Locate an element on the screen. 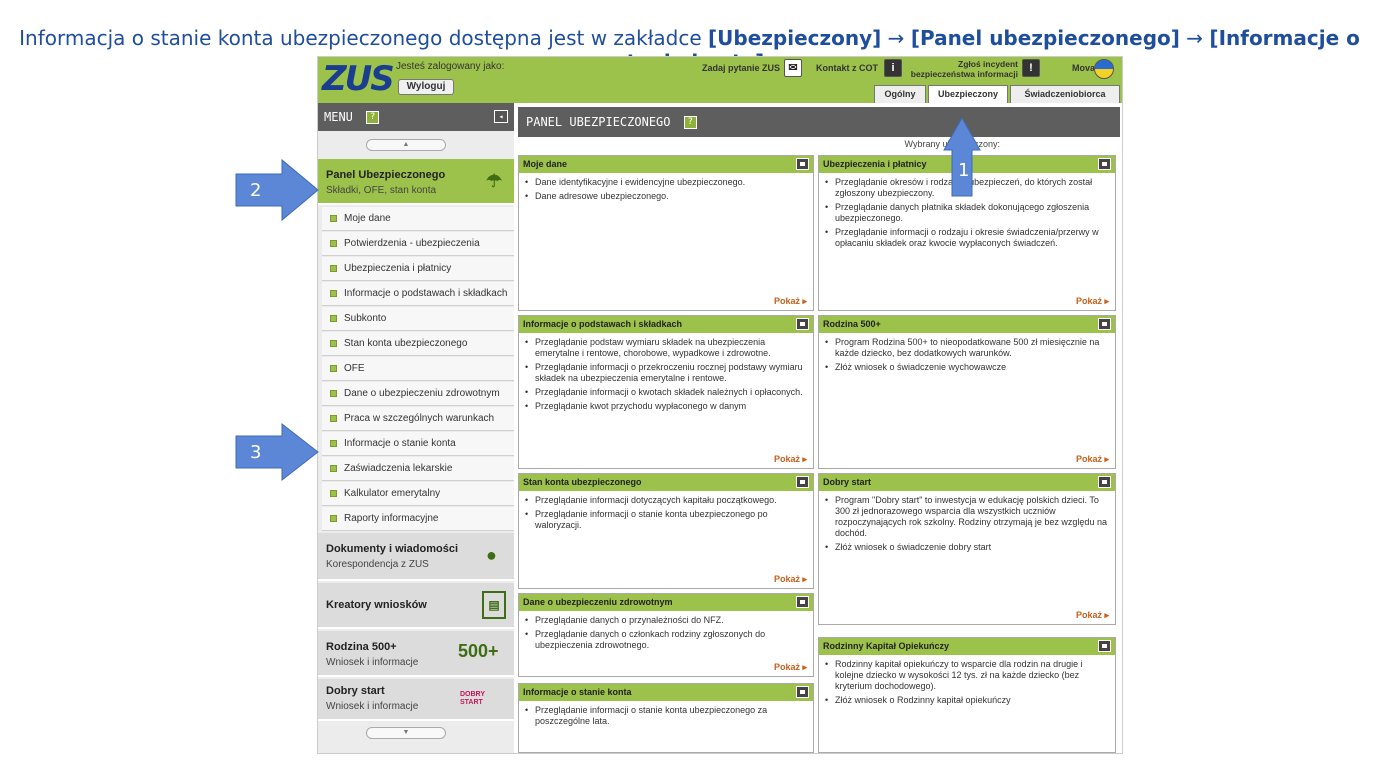 Image resolution: width=1379 pixels, height=780 pixels. annotation-number-1: 1 is located at coordinates (964, 170).